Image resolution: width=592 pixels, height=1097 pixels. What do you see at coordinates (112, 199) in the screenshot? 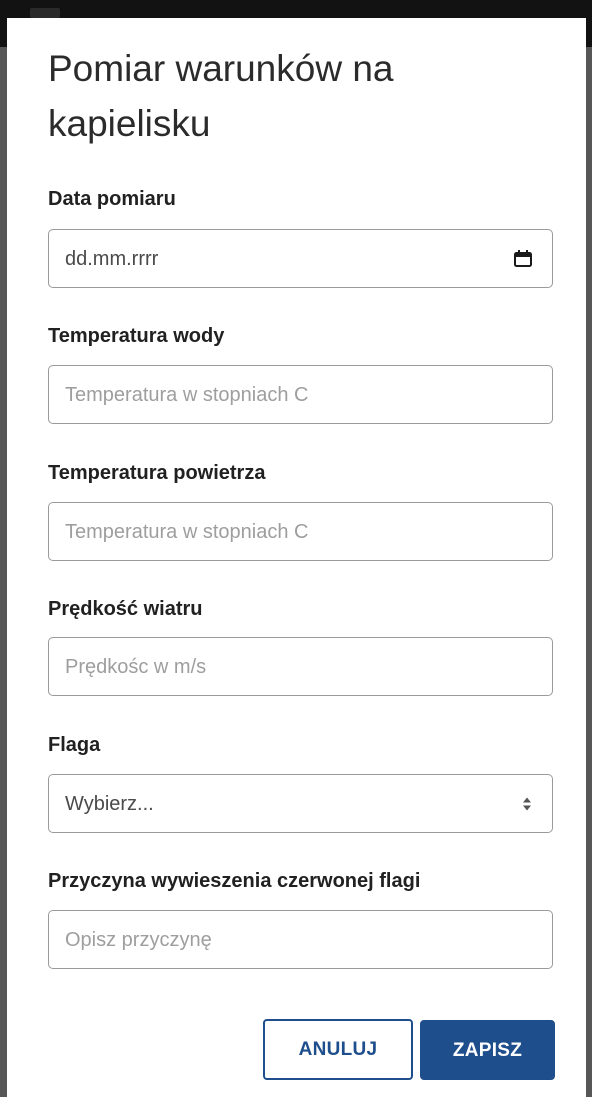
I see `date-label: Data pomiaru` at bounding box center [112, 199].